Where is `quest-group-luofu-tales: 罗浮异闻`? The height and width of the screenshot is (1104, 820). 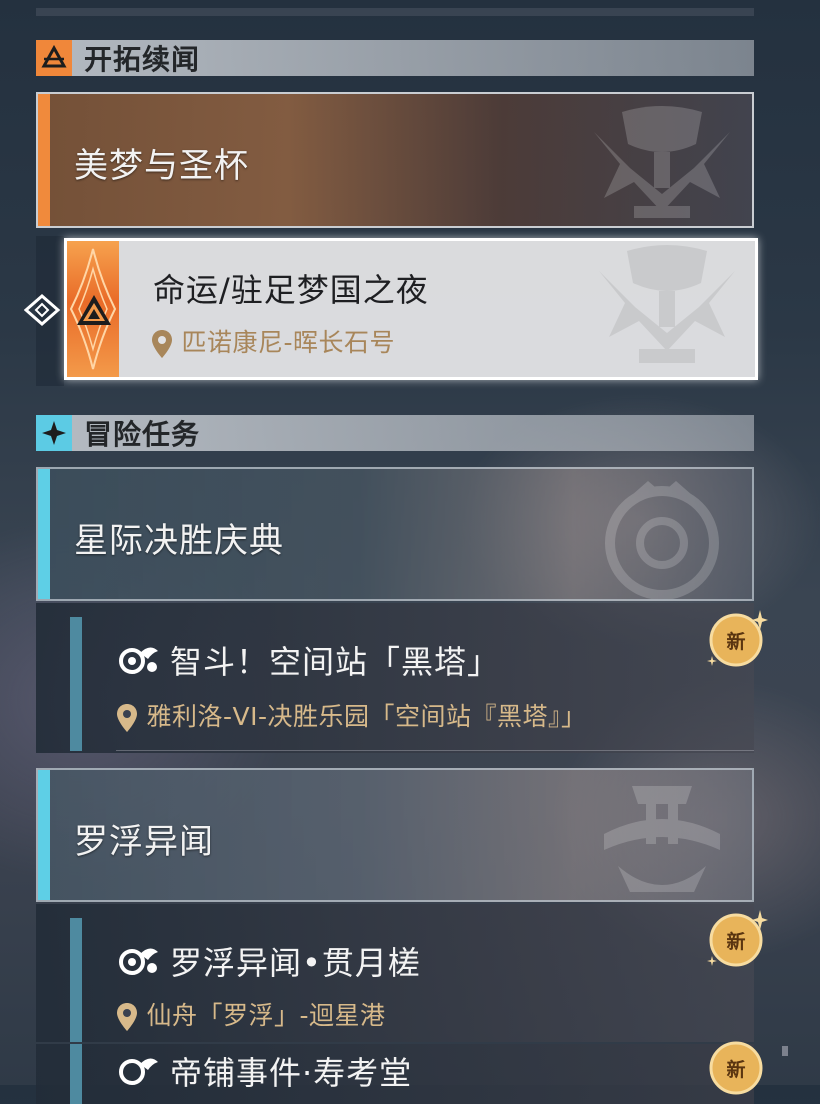
quest-group-luofu-tales: 罗浮异闻 is located at coordinates (395, 835).